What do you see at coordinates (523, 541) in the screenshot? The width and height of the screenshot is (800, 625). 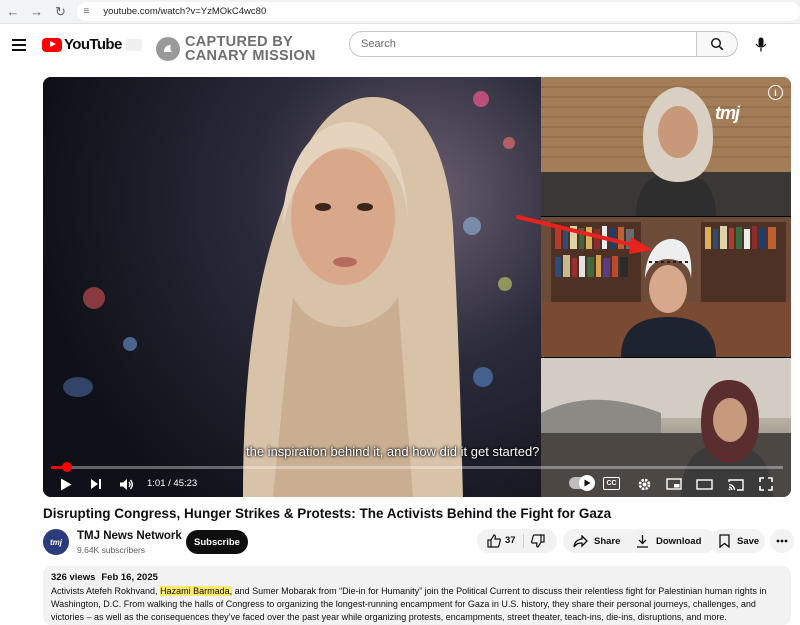 I see `like-divider` at bounding box center [523, 541].